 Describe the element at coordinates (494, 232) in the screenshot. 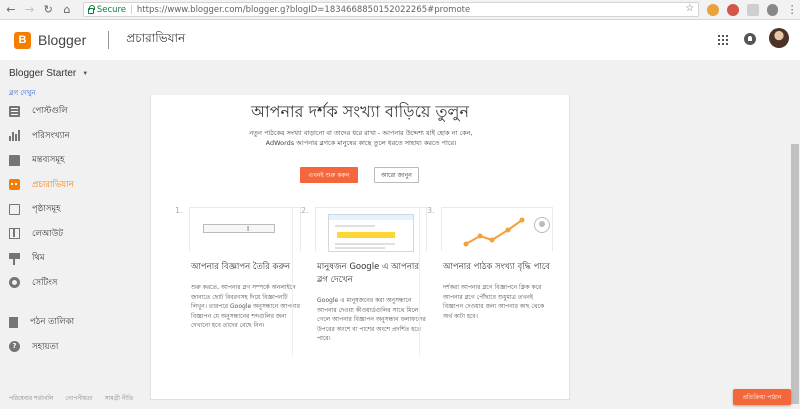

I see `growth-line-graphic` at that location.